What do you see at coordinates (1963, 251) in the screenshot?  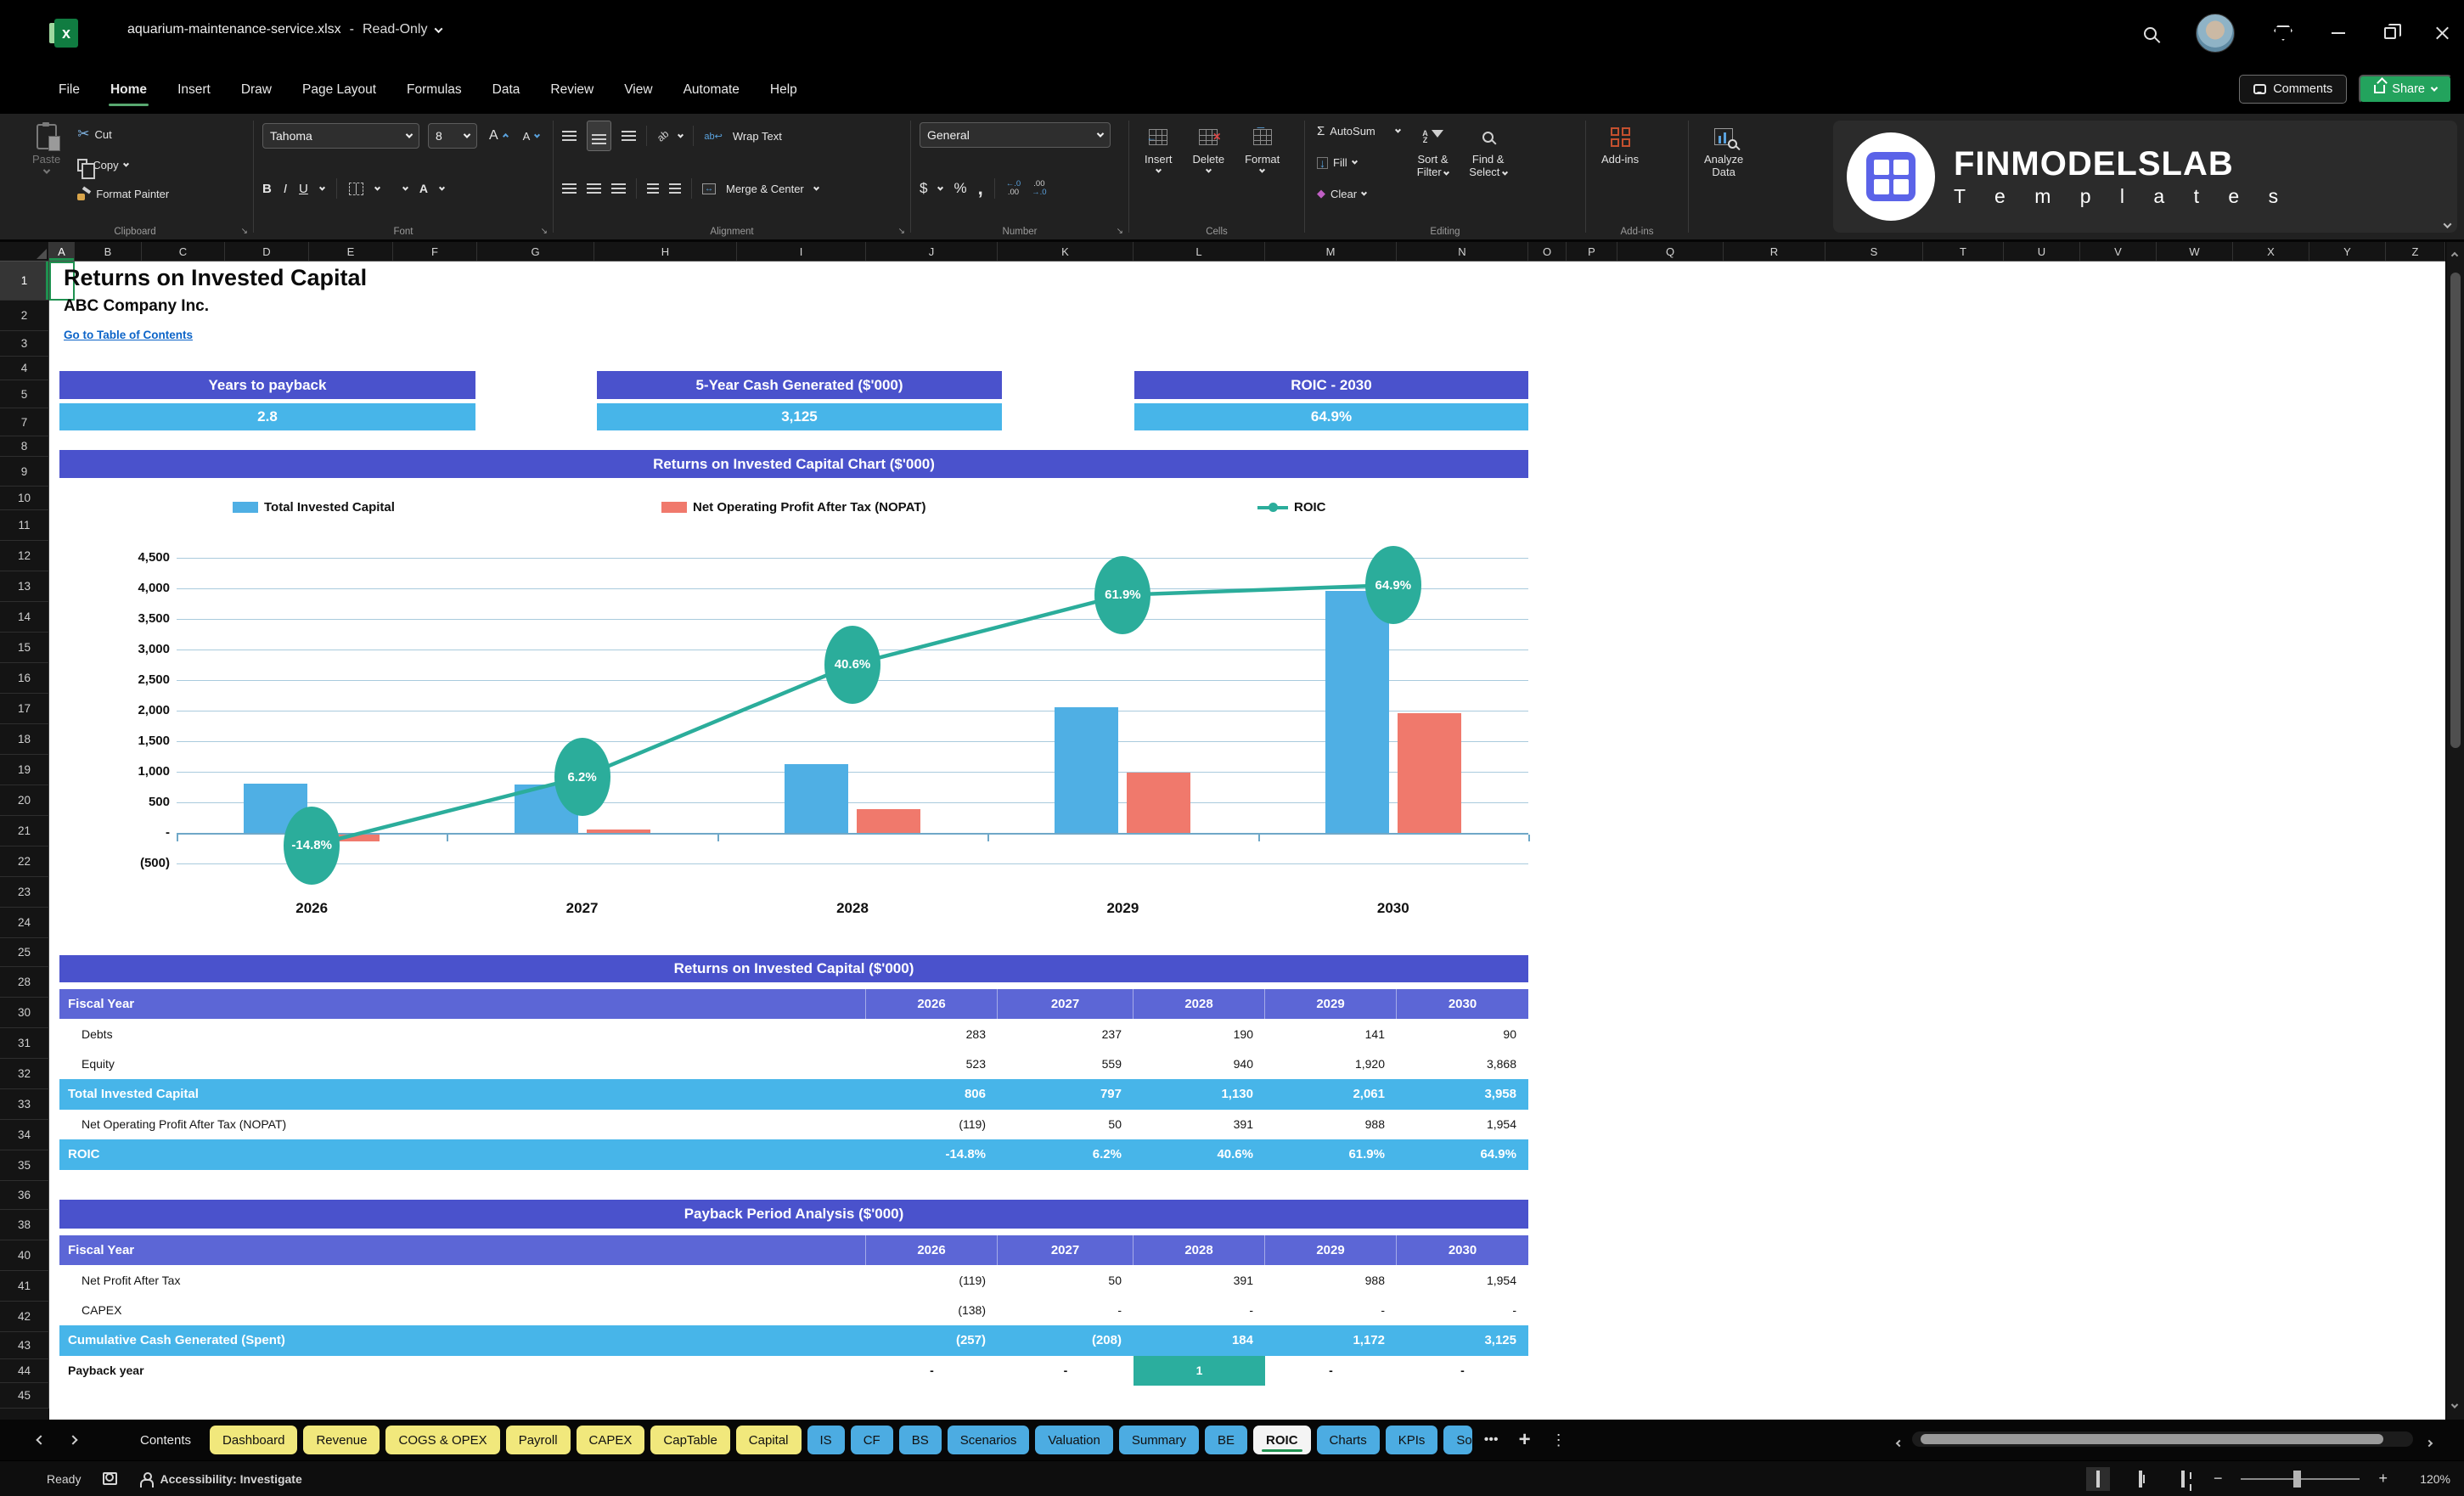 I see `column-header-T: T` at bounding box center [1963, 251].